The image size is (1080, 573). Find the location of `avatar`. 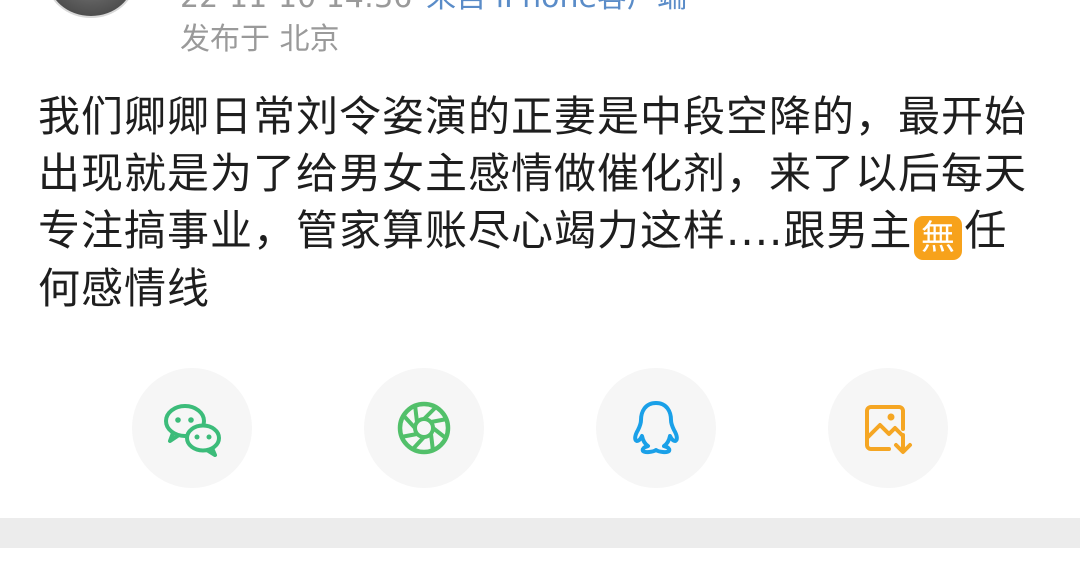

avatar is located at coordinates (91, 9).